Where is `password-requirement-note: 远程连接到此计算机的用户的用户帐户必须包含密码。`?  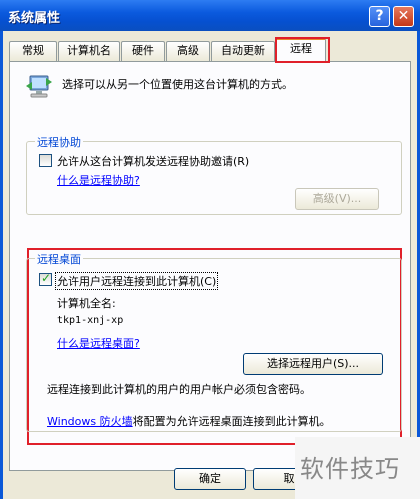 password-requirement-note: 远程连接到此计算机的用户的用户帐户必须包含密码。 is located at coordinates (179, 389).